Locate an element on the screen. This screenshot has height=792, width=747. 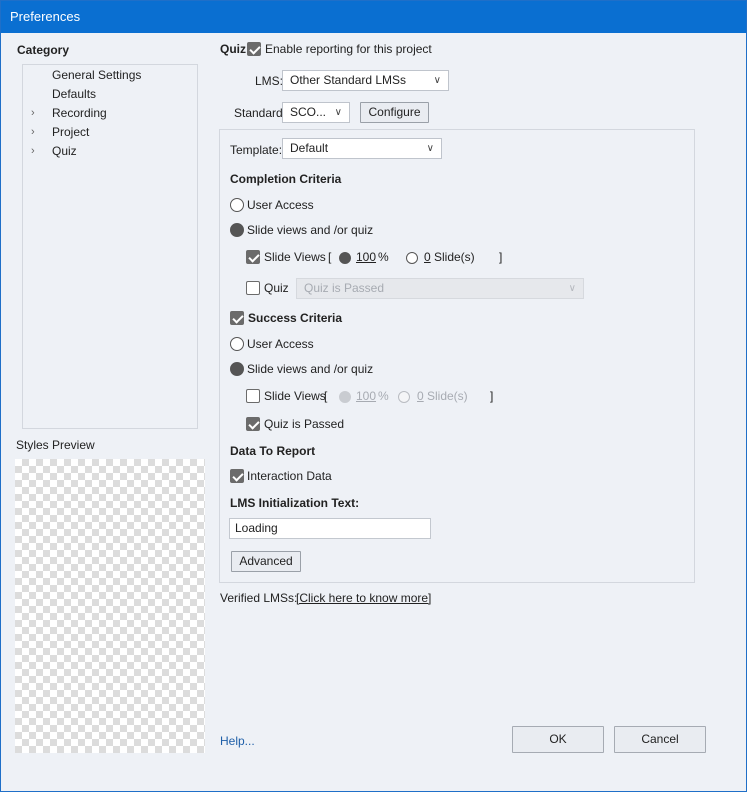
verified-lms-label: Verified LMSs: is located at coordinates (259, 598).